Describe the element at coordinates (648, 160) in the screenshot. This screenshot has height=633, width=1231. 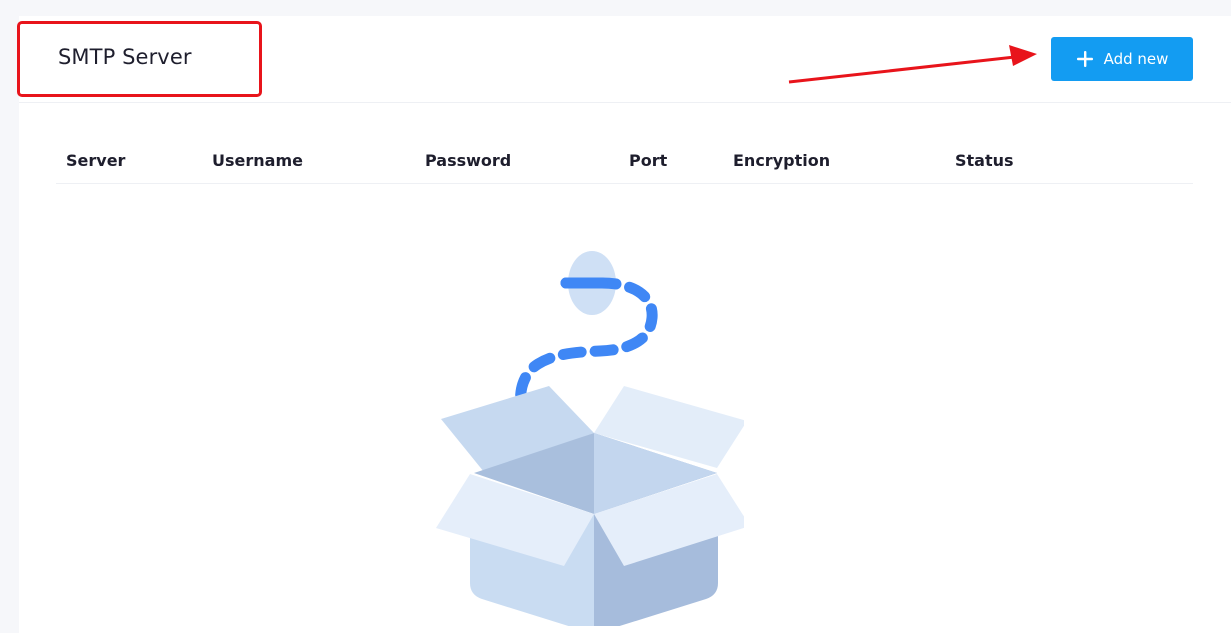
I see `column-header-port: Port` at that location.